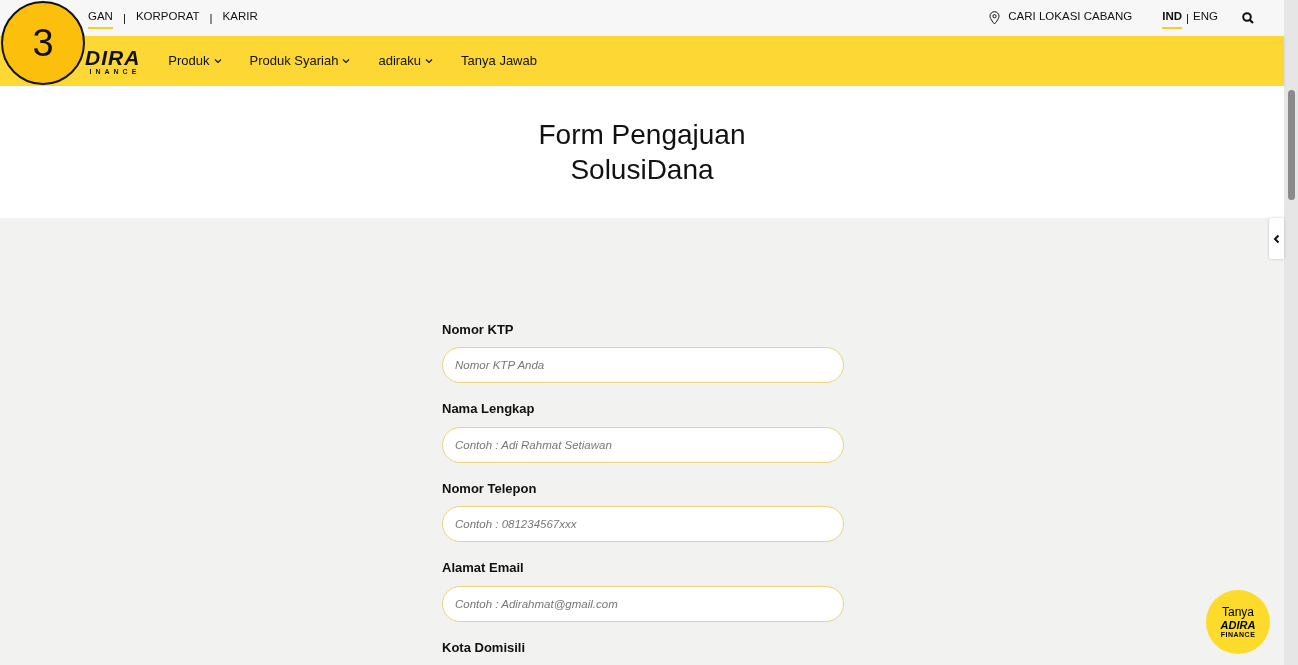 The image size is (1298, 665). Describe the element at coordinates (100, 18) in the screenshot. I see `top-link: GAN` at that location.